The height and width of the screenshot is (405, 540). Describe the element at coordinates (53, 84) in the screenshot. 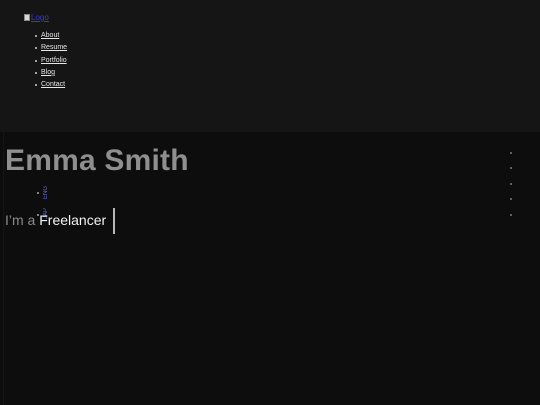

I see `nav-link-contact: Contact` at that location.